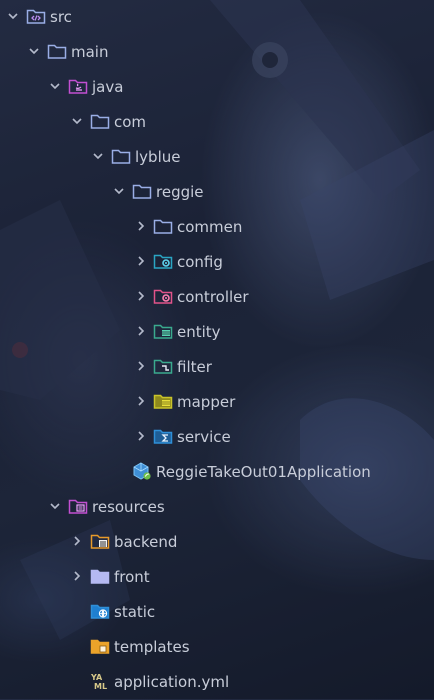 Image resolution: width=434 pixels, height=700 pixels. What do you see at coordinates (217, 577) in the screenshot?
I see `tree-node-front: front` at bounding box center [217, 577].